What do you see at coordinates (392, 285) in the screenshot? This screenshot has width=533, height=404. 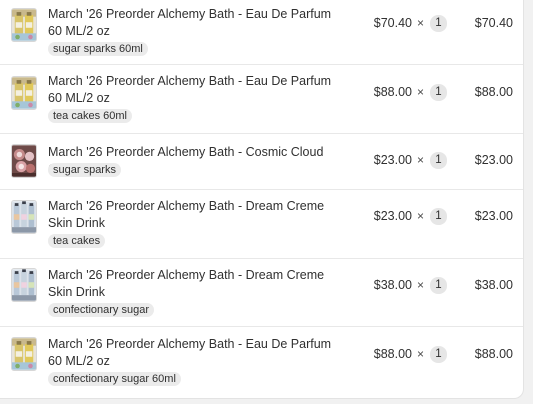 I see `unit-price: $38.00` at bounding box center [392, 285].